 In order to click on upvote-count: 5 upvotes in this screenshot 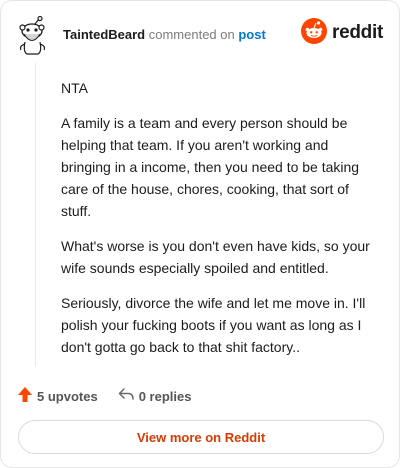, I will do `click(67, 396)`.